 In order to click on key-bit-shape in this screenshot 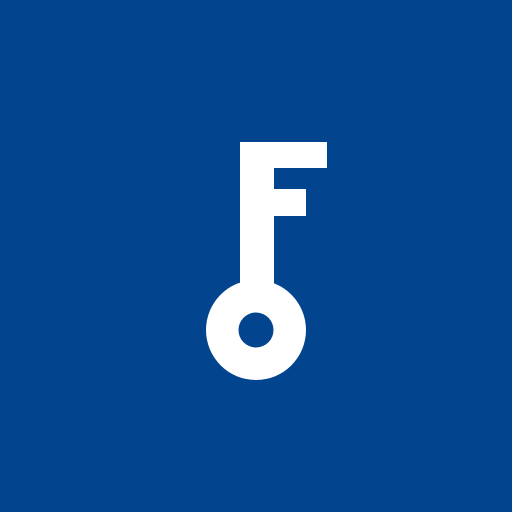, I will do `click(283, 216)`.